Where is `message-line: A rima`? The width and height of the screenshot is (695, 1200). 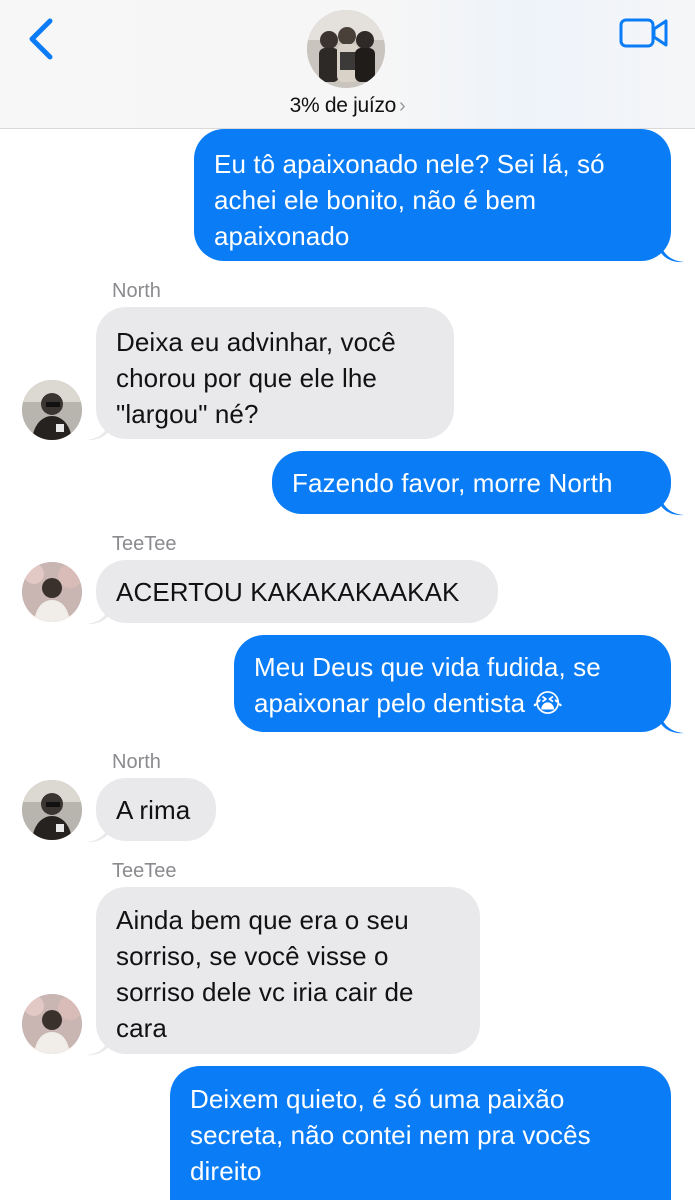 message-line: A rima is located at coordinates (153, 810).